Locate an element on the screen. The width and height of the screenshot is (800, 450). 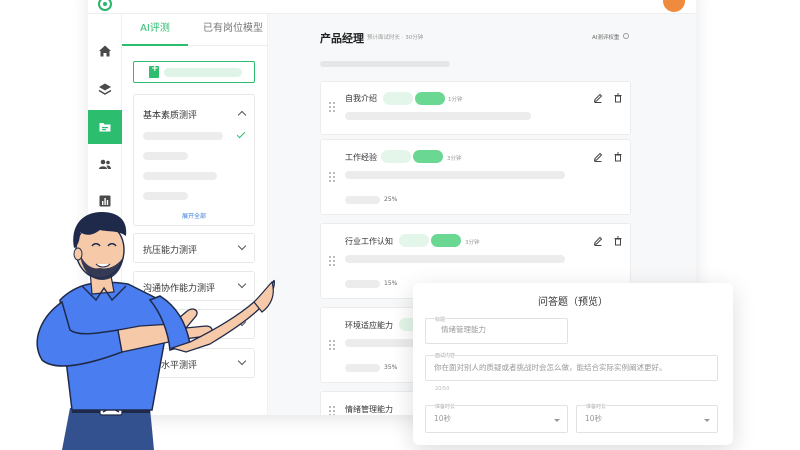
ai-weight-link: AI测评权重 is located at coordinates (605, 37).